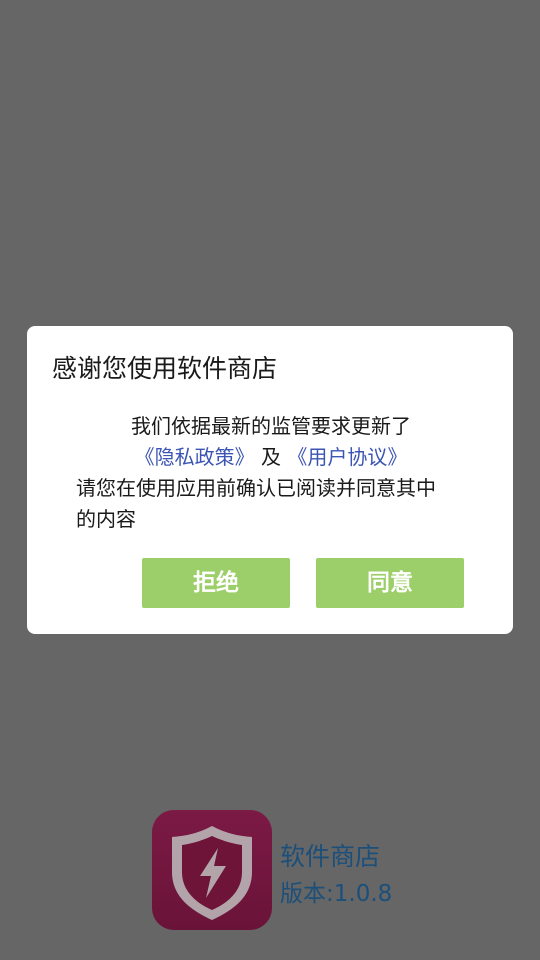 The image size is (540, 960). I want to click on body-line-3: 请您在使用应用前确认已阅读并同意其中, so click(256, 488).